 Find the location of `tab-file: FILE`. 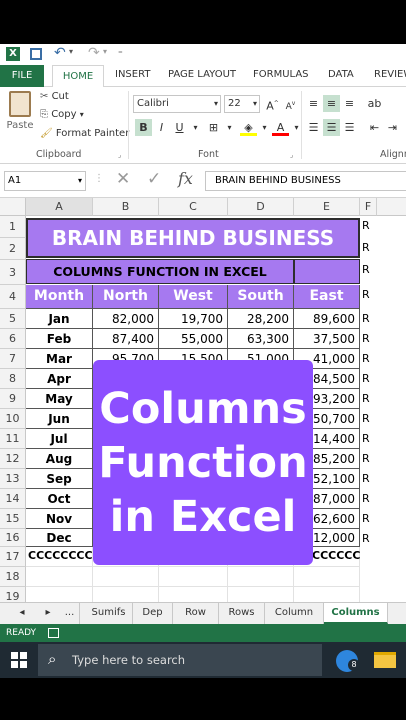

tab-file: FILE is located at coordinates (22, 76).